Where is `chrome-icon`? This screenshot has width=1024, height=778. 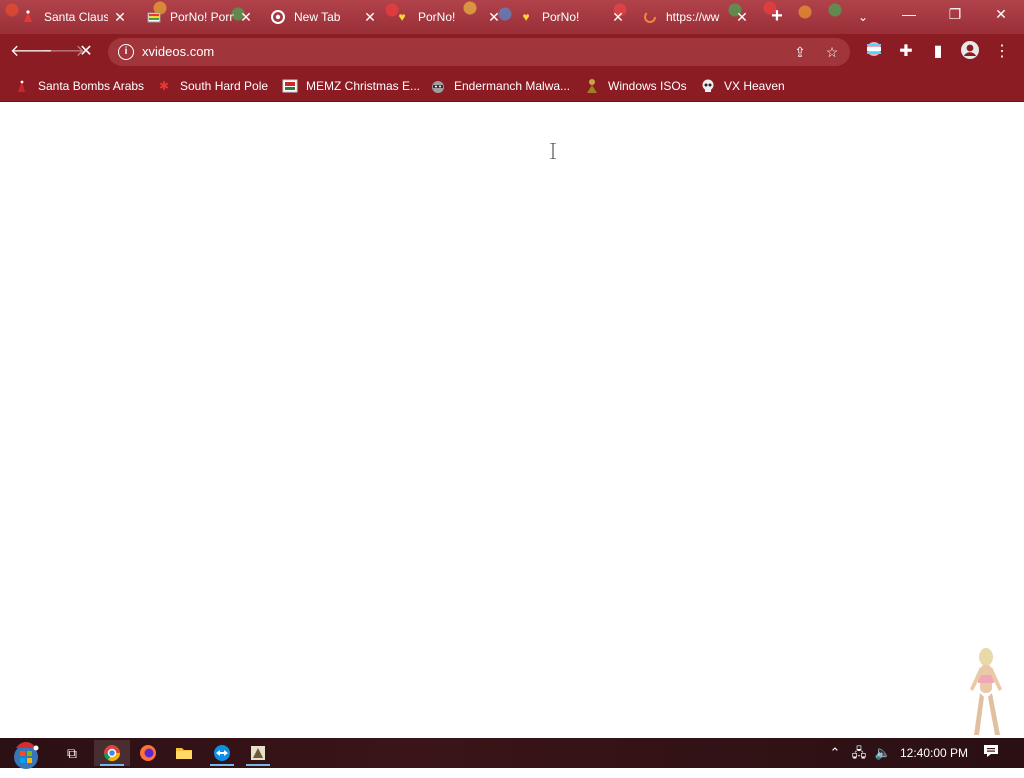
chrome-icon is located at coordinates (278, 17).